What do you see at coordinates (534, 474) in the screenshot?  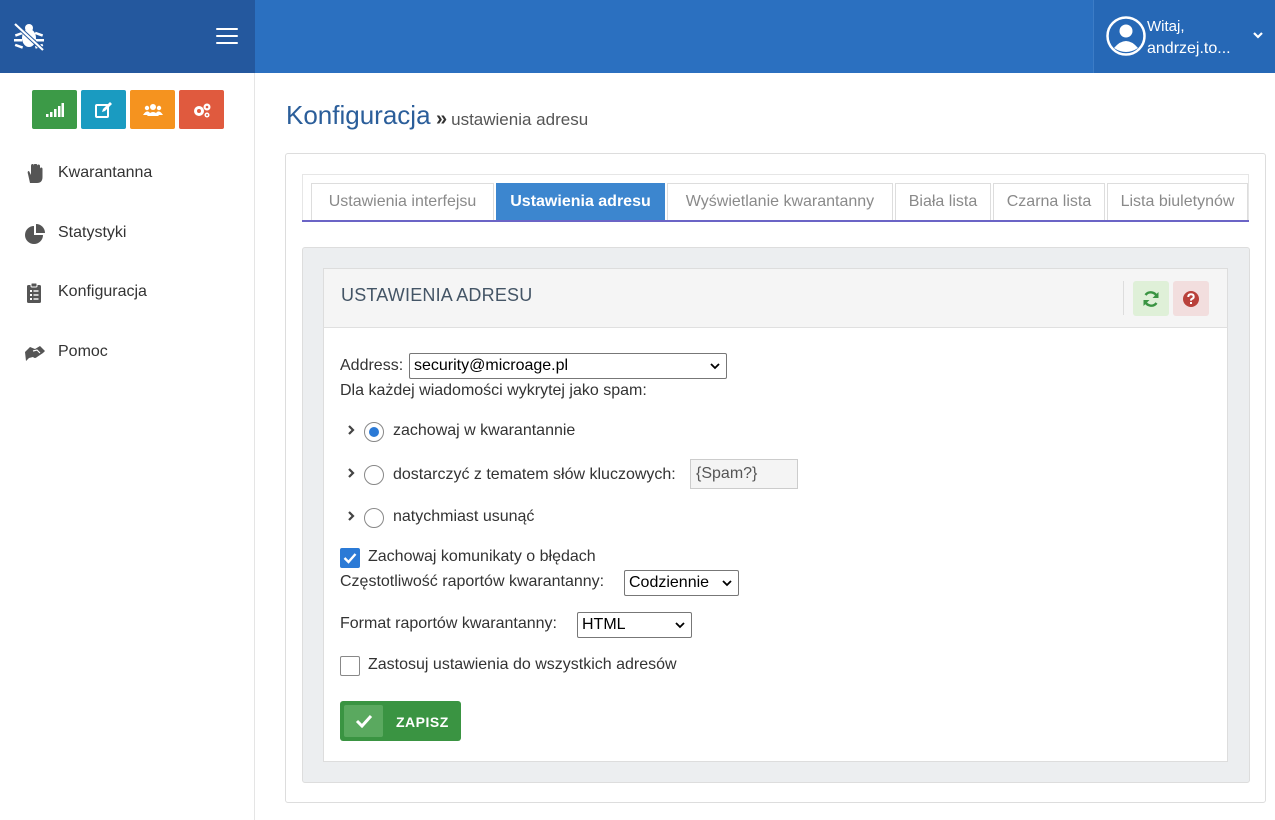 I see `deliver-tagged-option-label: dostarczyć z tematem słów kluczowych:` at bounding box center [534, 474].